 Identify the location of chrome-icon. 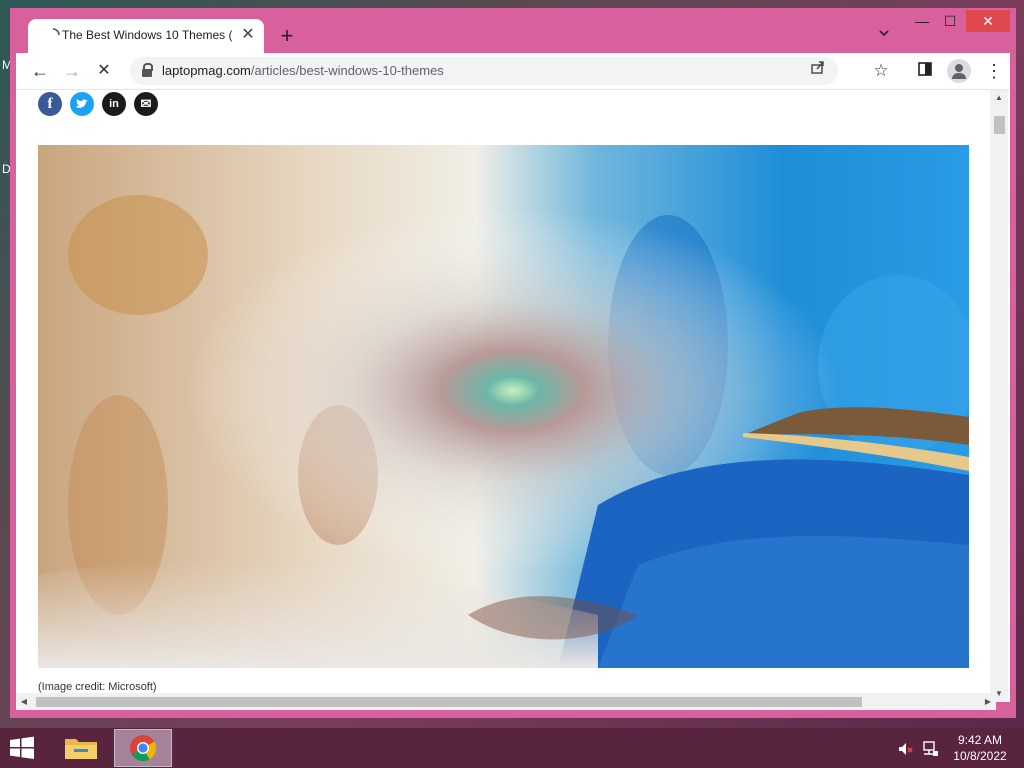
(143, 748).